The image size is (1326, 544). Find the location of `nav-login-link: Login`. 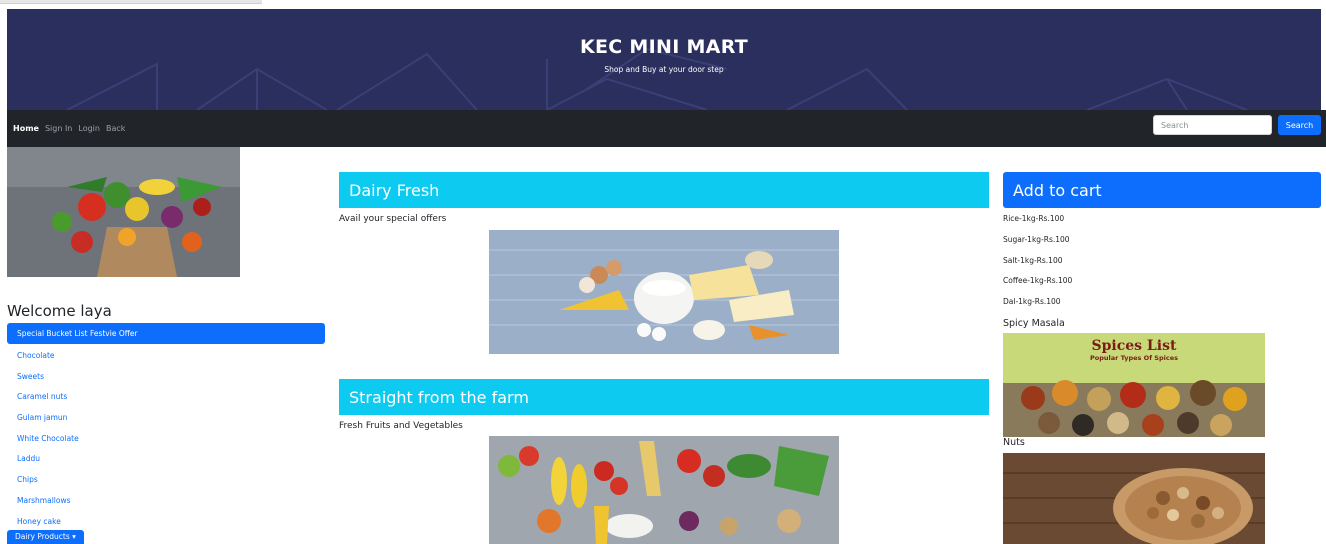

nav-login-link: Login is located at coordinates (89, 128).